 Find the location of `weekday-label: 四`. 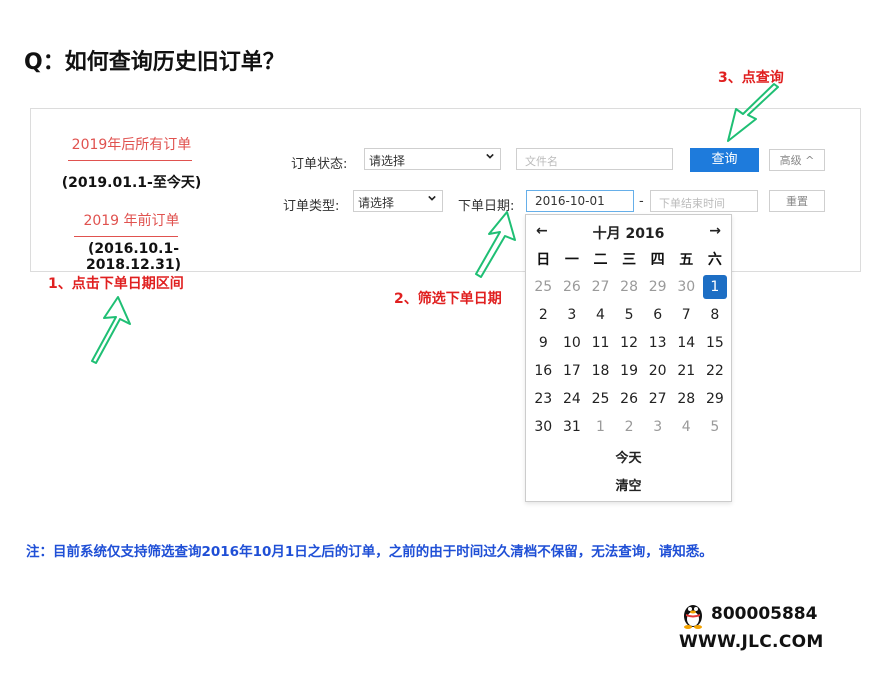

weekday-label: 四 is located at coordinates (657, 260).